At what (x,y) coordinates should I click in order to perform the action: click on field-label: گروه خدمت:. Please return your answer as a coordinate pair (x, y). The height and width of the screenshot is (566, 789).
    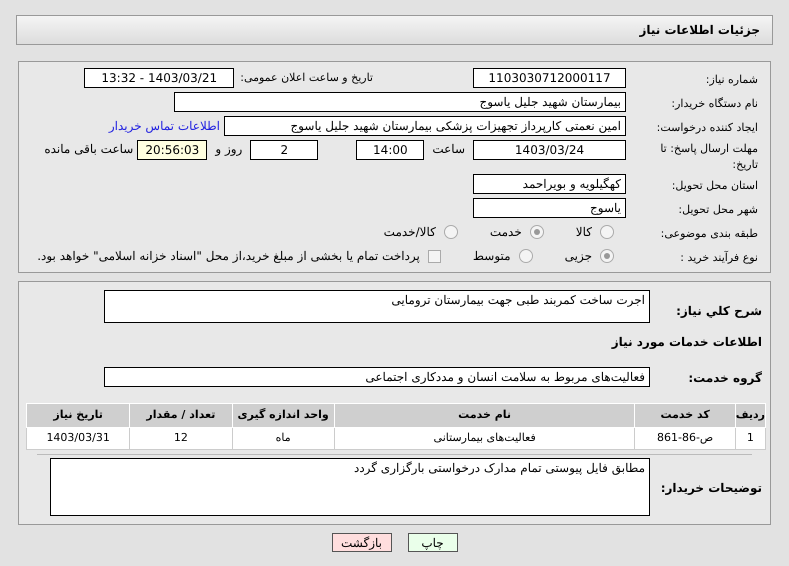
    Looking at the image, I should click on (725, 378).